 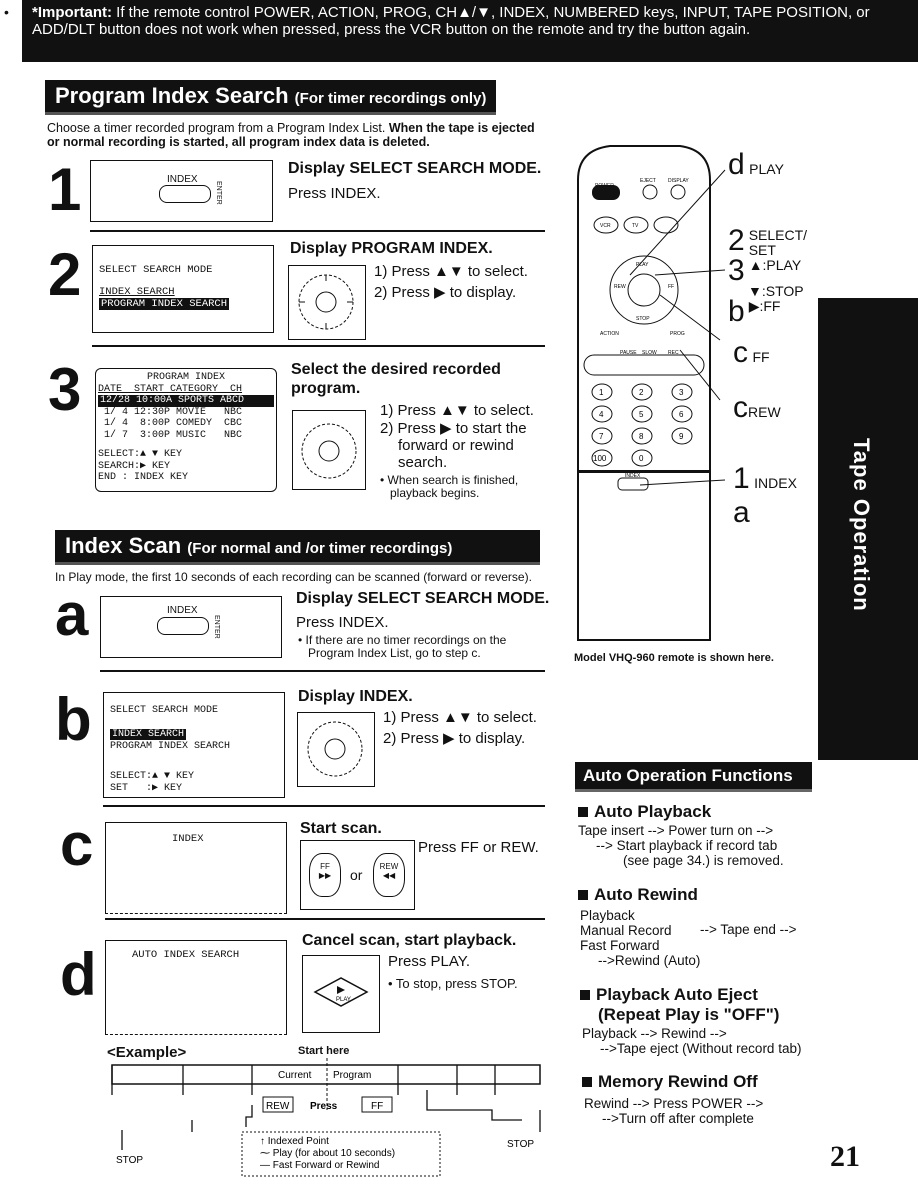 What do you see at coordinates (325, 875) in the screenshot?
I see `ff-button-icon: FF ▶▶` at bounding box center [325, 875].